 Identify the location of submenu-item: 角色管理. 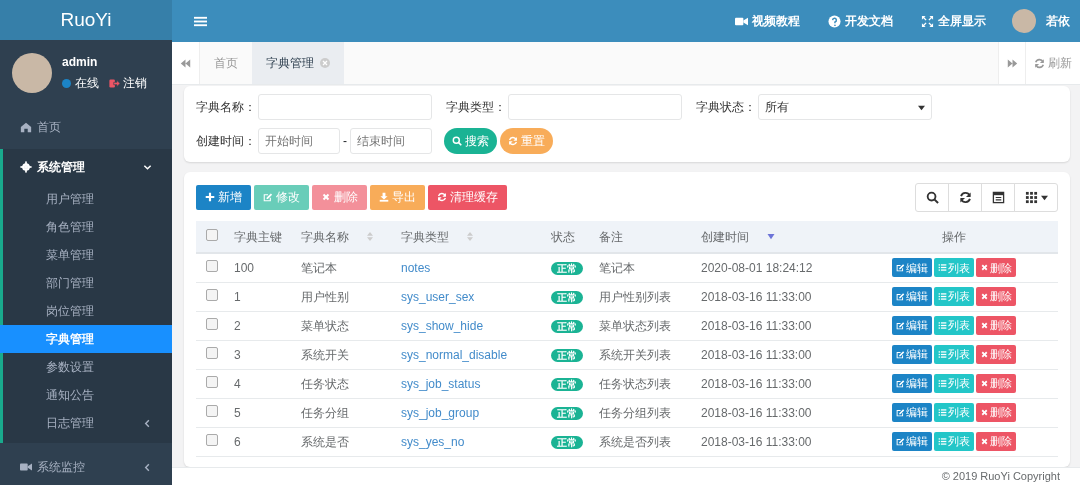
(87, 227).